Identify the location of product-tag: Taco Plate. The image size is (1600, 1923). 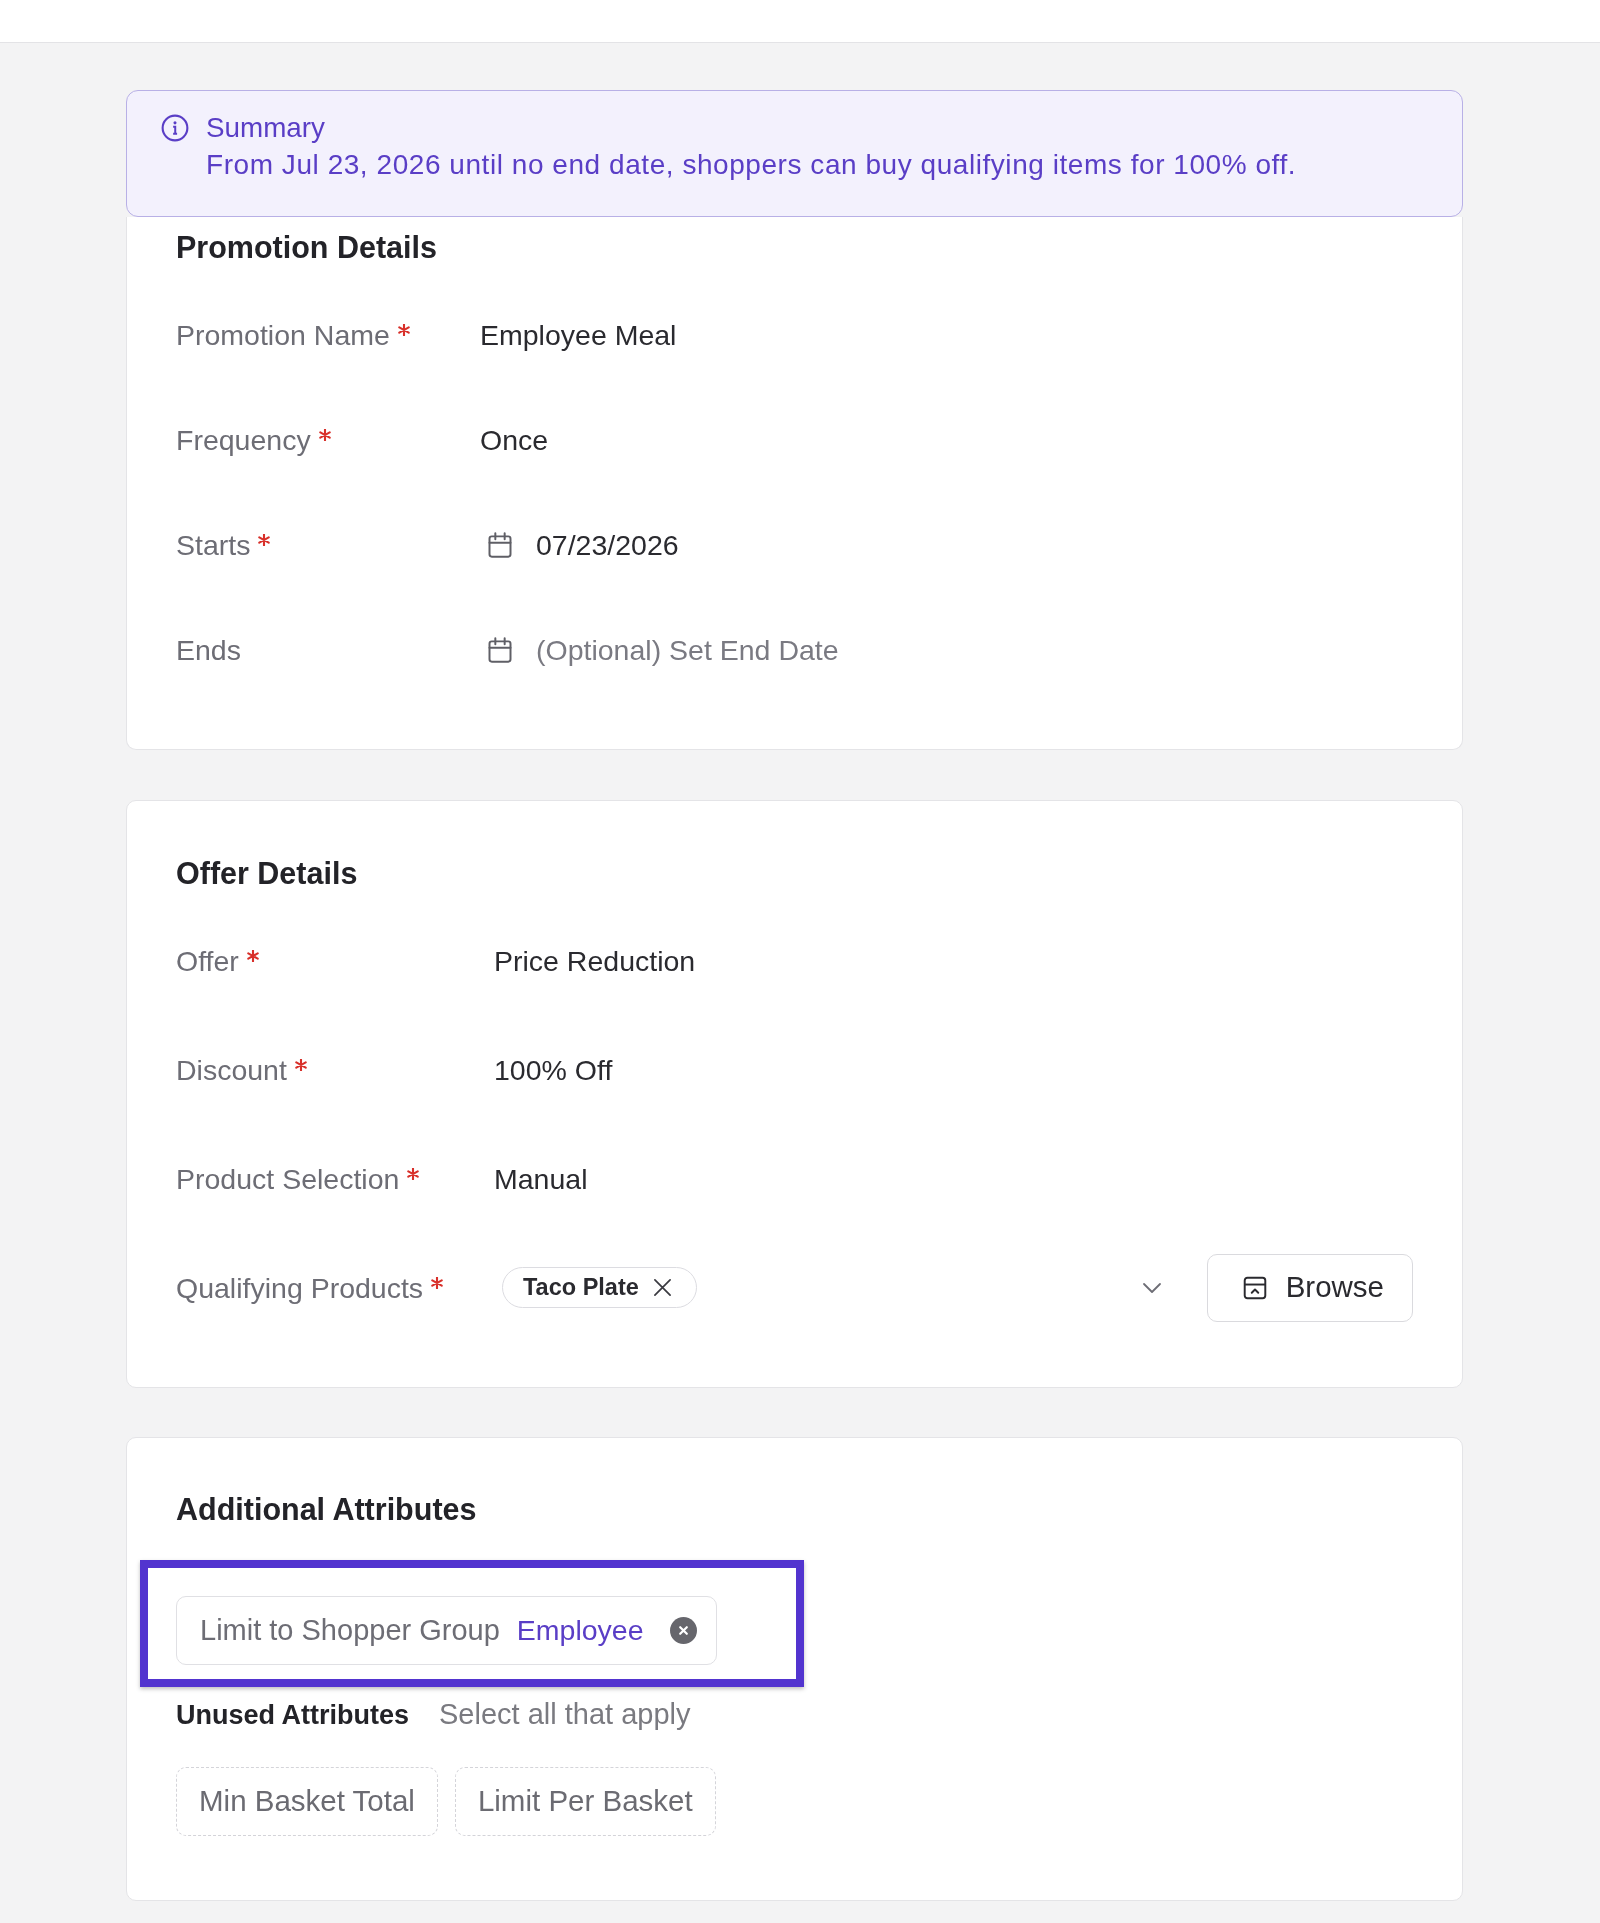
(599, 1287).